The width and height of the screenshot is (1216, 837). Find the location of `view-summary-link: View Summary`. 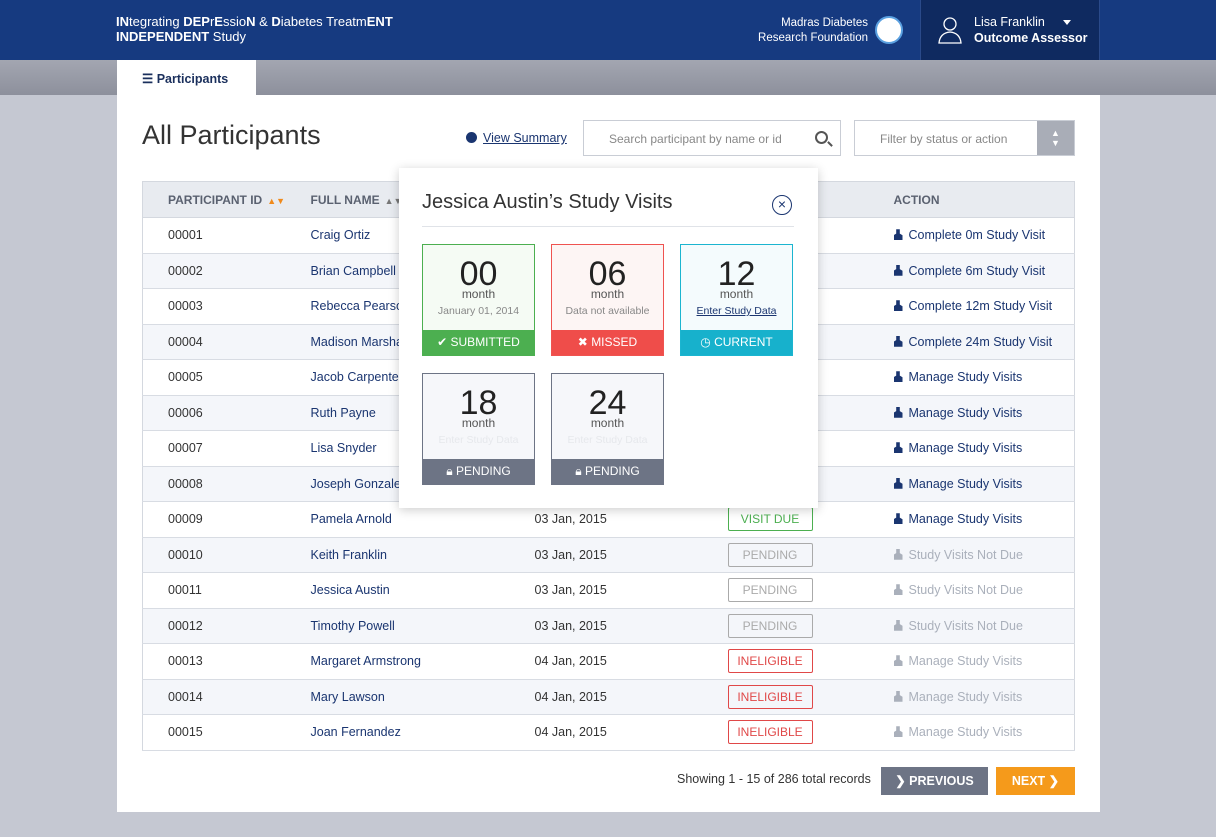

view-summary-link: View Summary is located at coordinates (516, 138).